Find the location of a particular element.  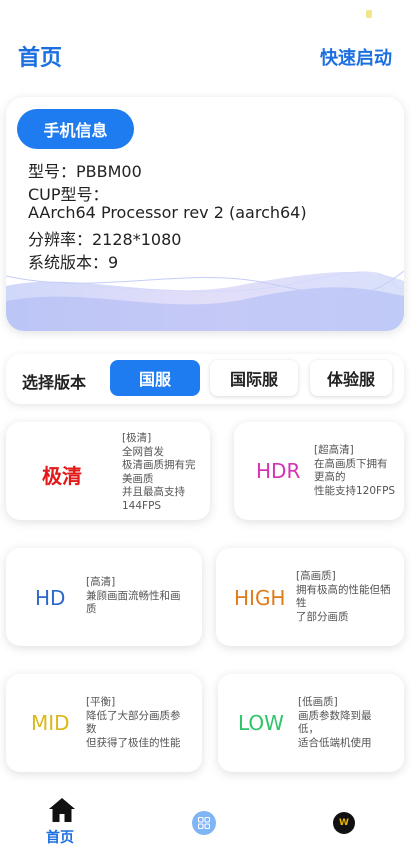

version-option-cn: 国服 is located at coordinates (155, 378).